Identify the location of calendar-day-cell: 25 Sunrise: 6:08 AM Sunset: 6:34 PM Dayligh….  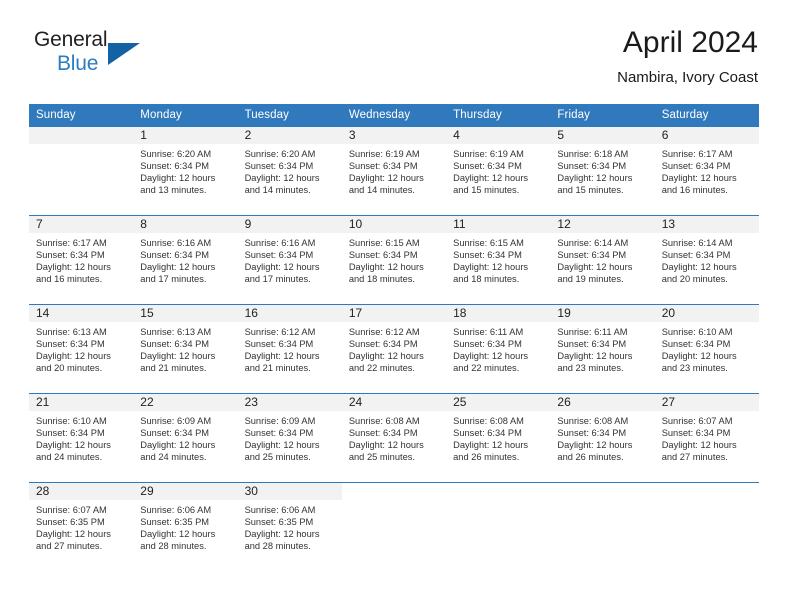
(498, 438).